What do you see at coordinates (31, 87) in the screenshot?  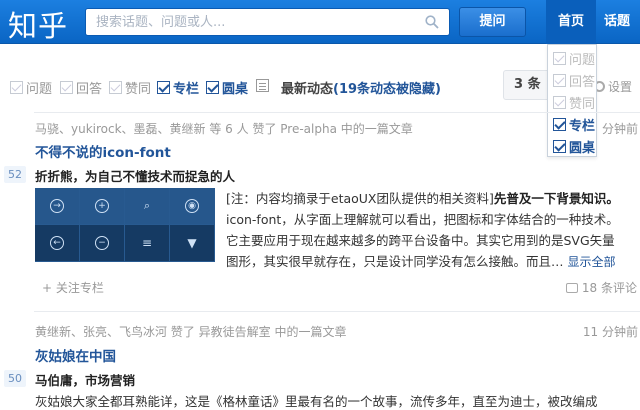 I see `filter-questions: 问题` at bounding box center [31, 87].